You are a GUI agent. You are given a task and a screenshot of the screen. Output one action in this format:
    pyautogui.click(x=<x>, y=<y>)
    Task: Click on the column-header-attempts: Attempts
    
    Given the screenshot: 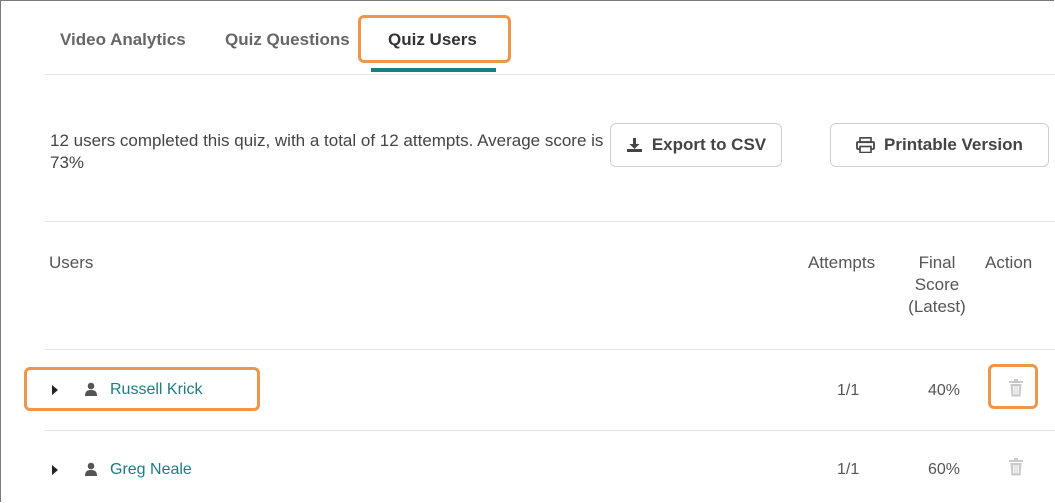 What is the action you would take?
    pyautogui.click(x=842, y=262)
    